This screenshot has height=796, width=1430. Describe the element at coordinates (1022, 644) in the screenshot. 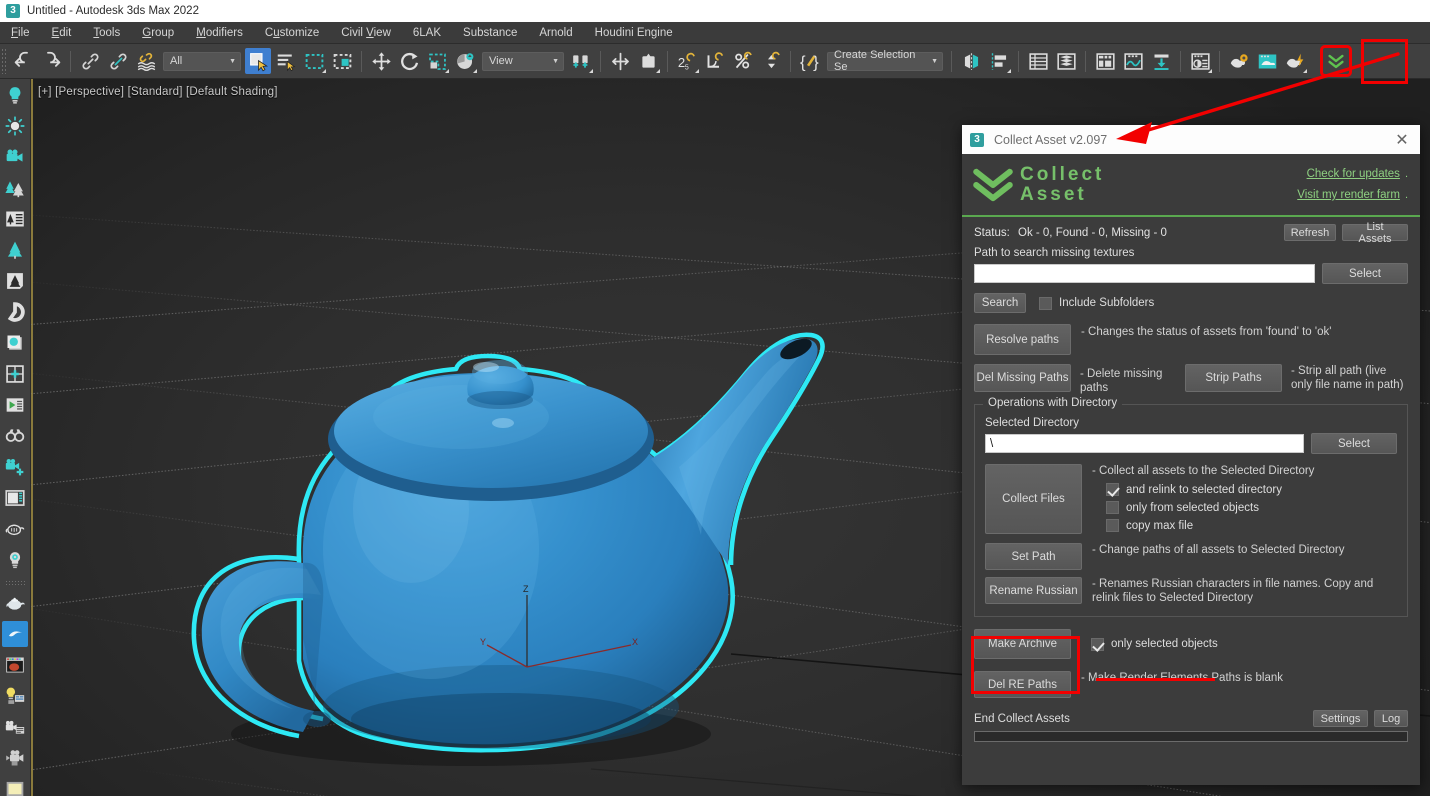

I see `make-archive-button: Make Archive` at that location.